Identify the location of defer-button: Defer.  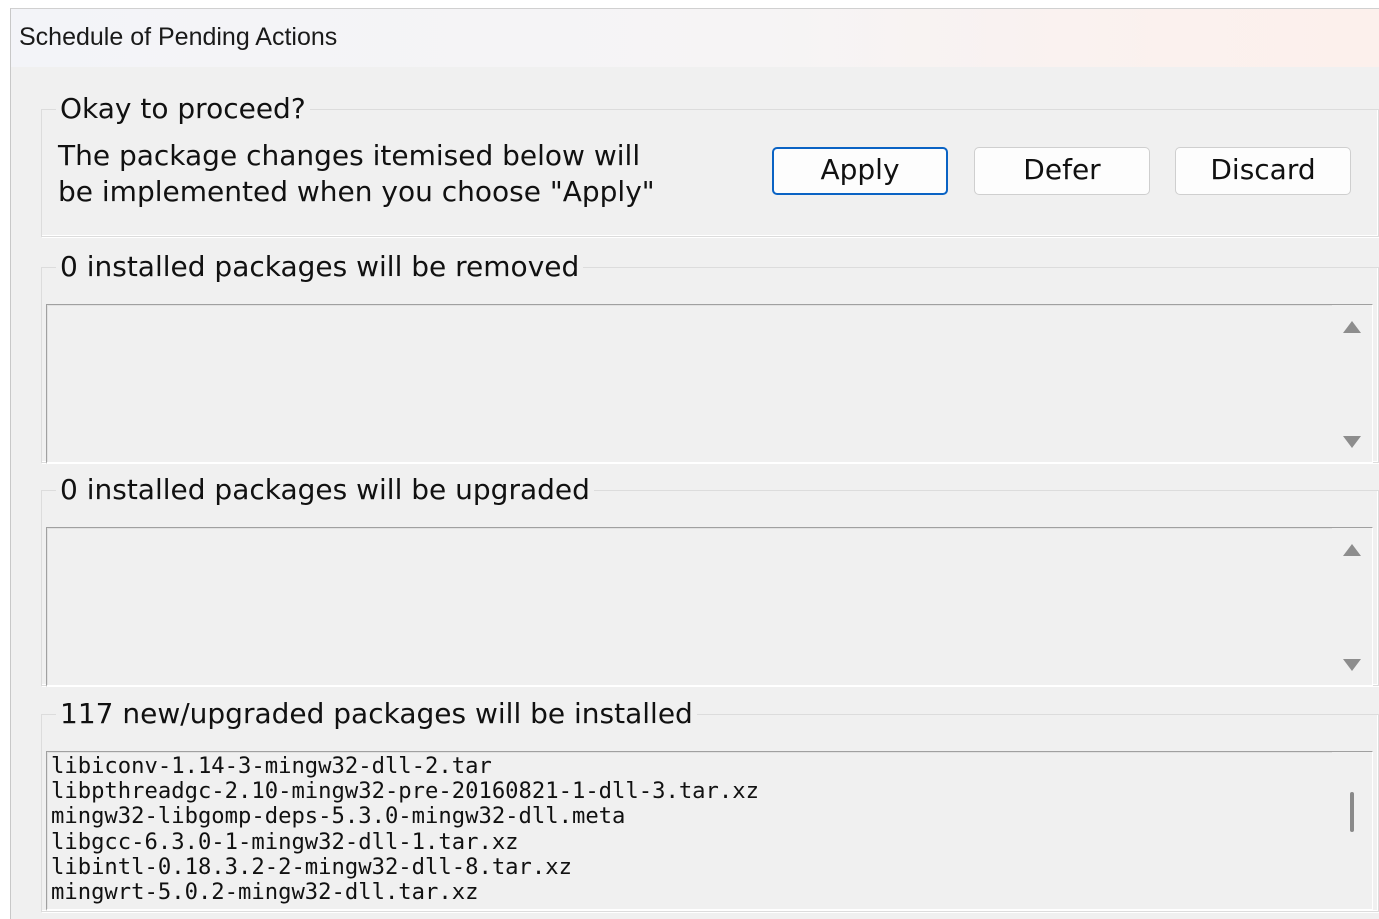
(1062, 171).